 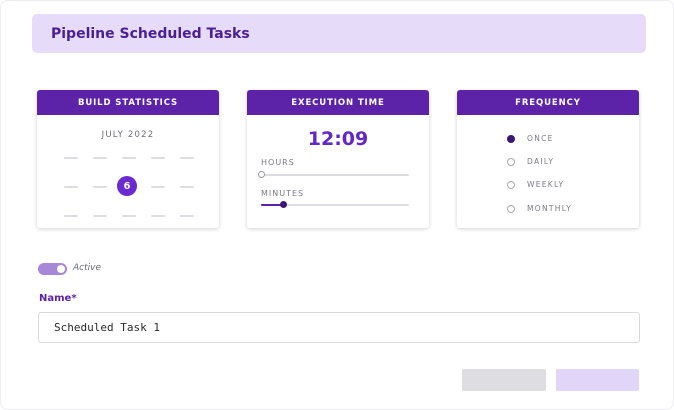 What do you see at coordinates (338, 139) in the screenshot?
I see `time-display: 12:09` at bounding box center [338, 139].